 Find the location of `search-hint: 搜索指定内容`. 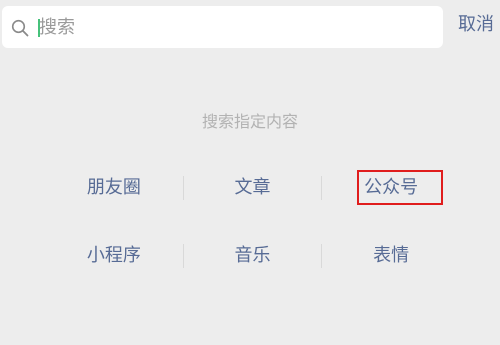

search-hint: 搜索指定内容 is located at coordinates (249, 121).